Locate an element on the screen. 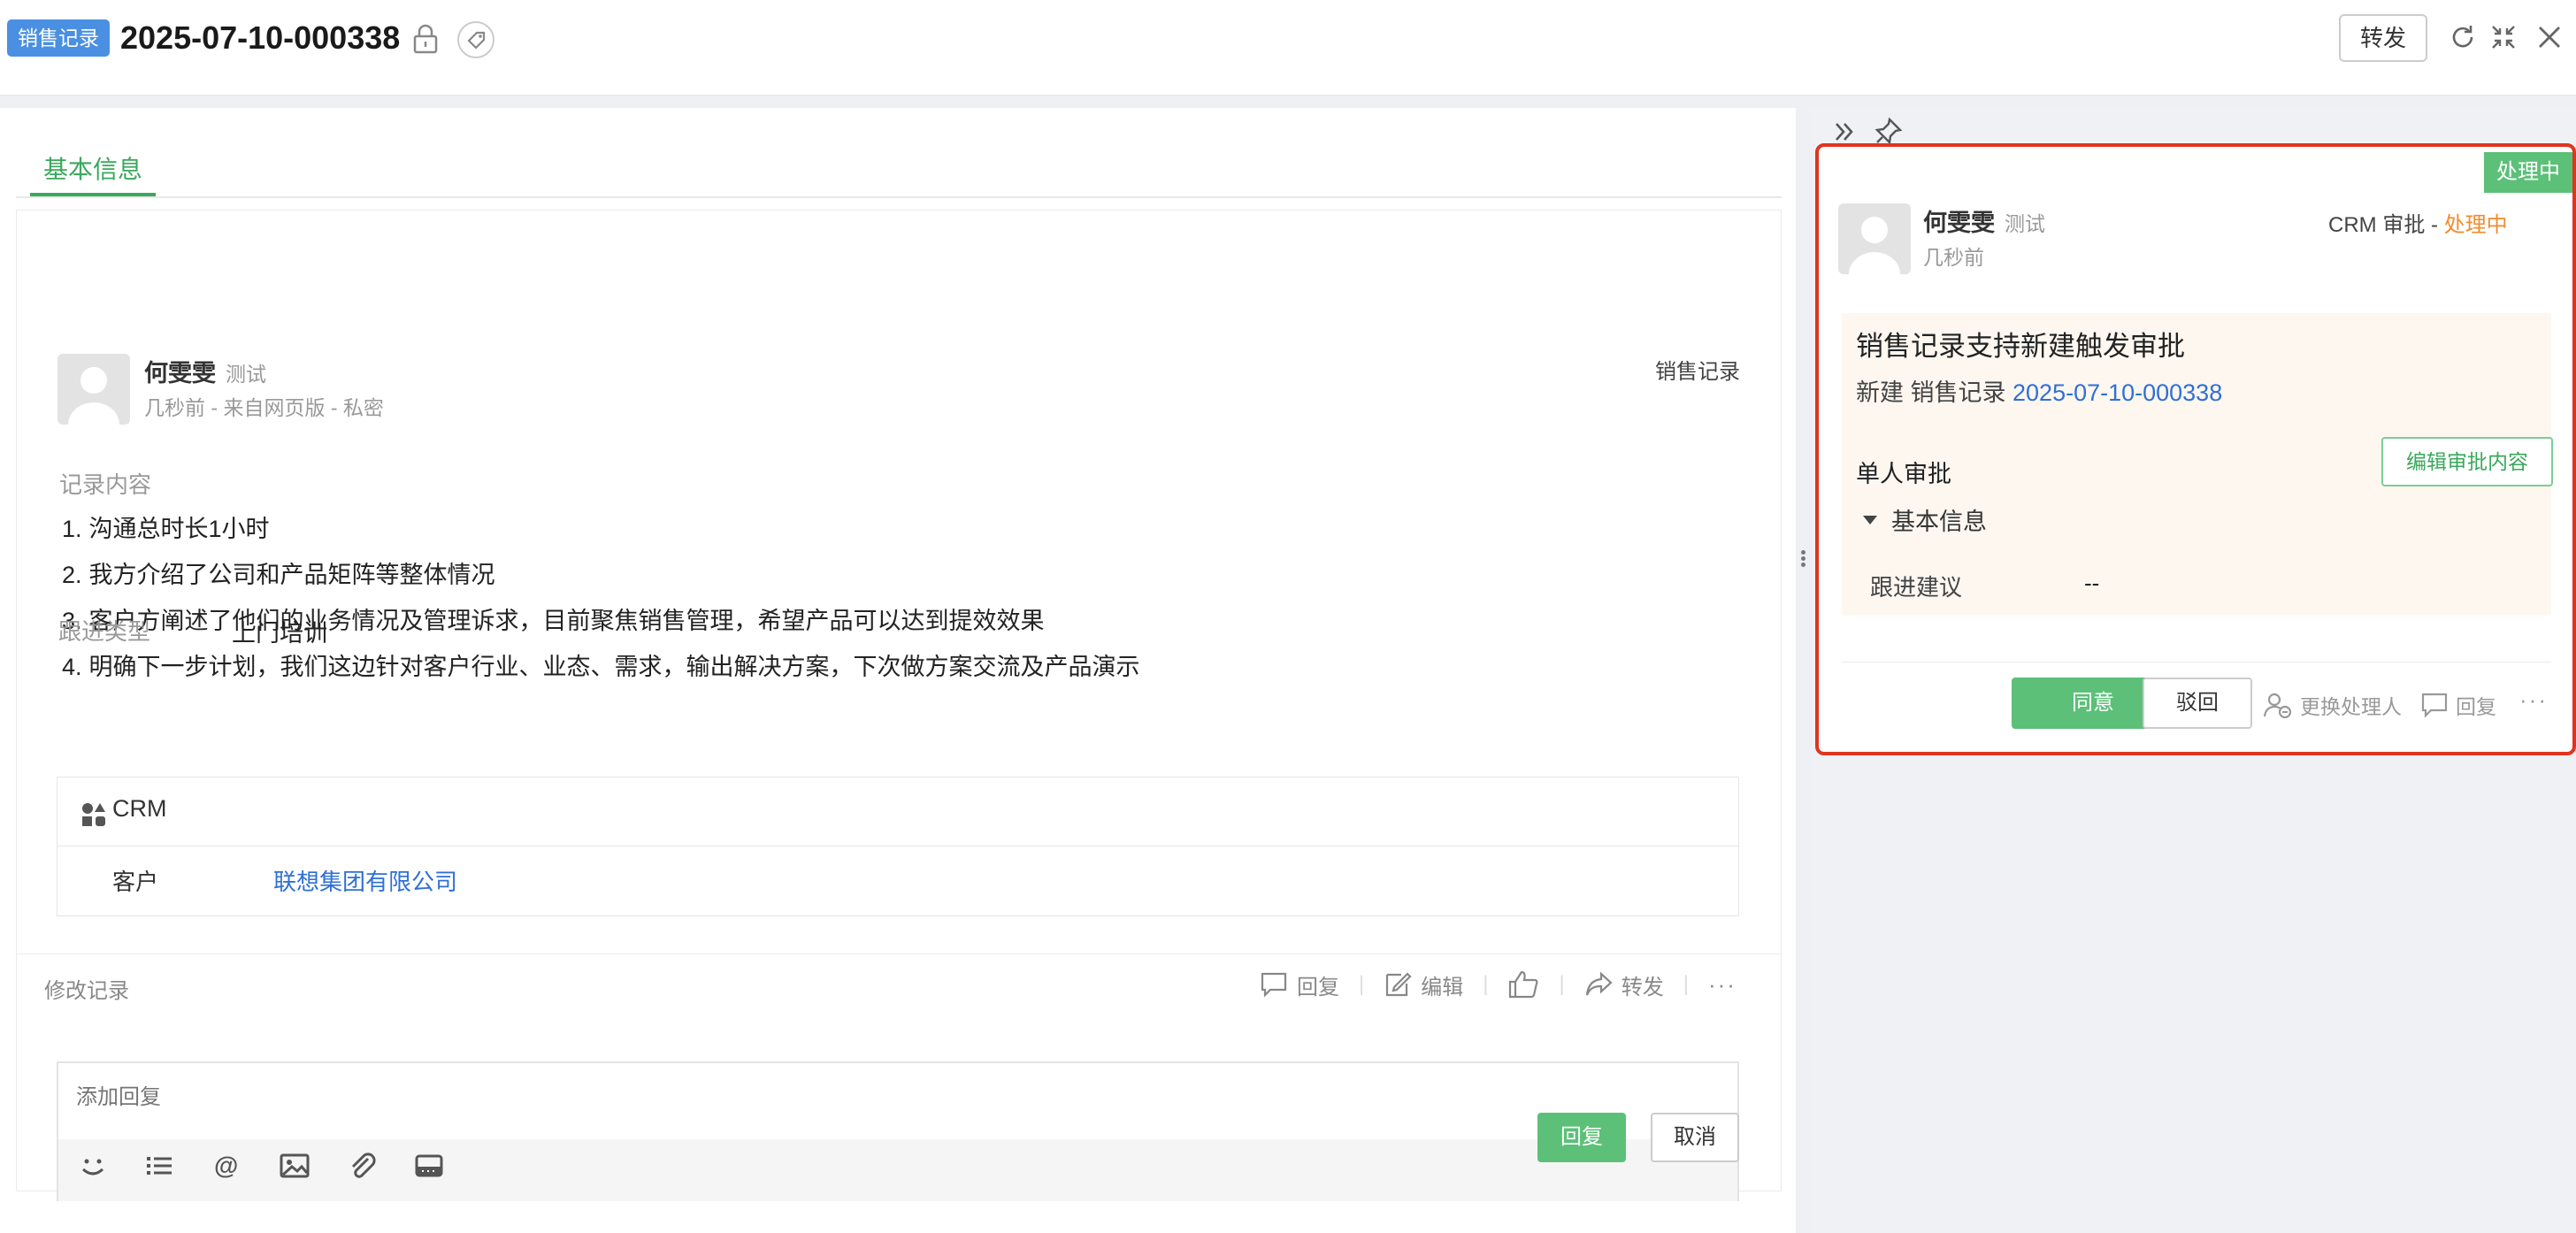  follow-type-label: 跟进类型 is located at coordinates (104, 631).